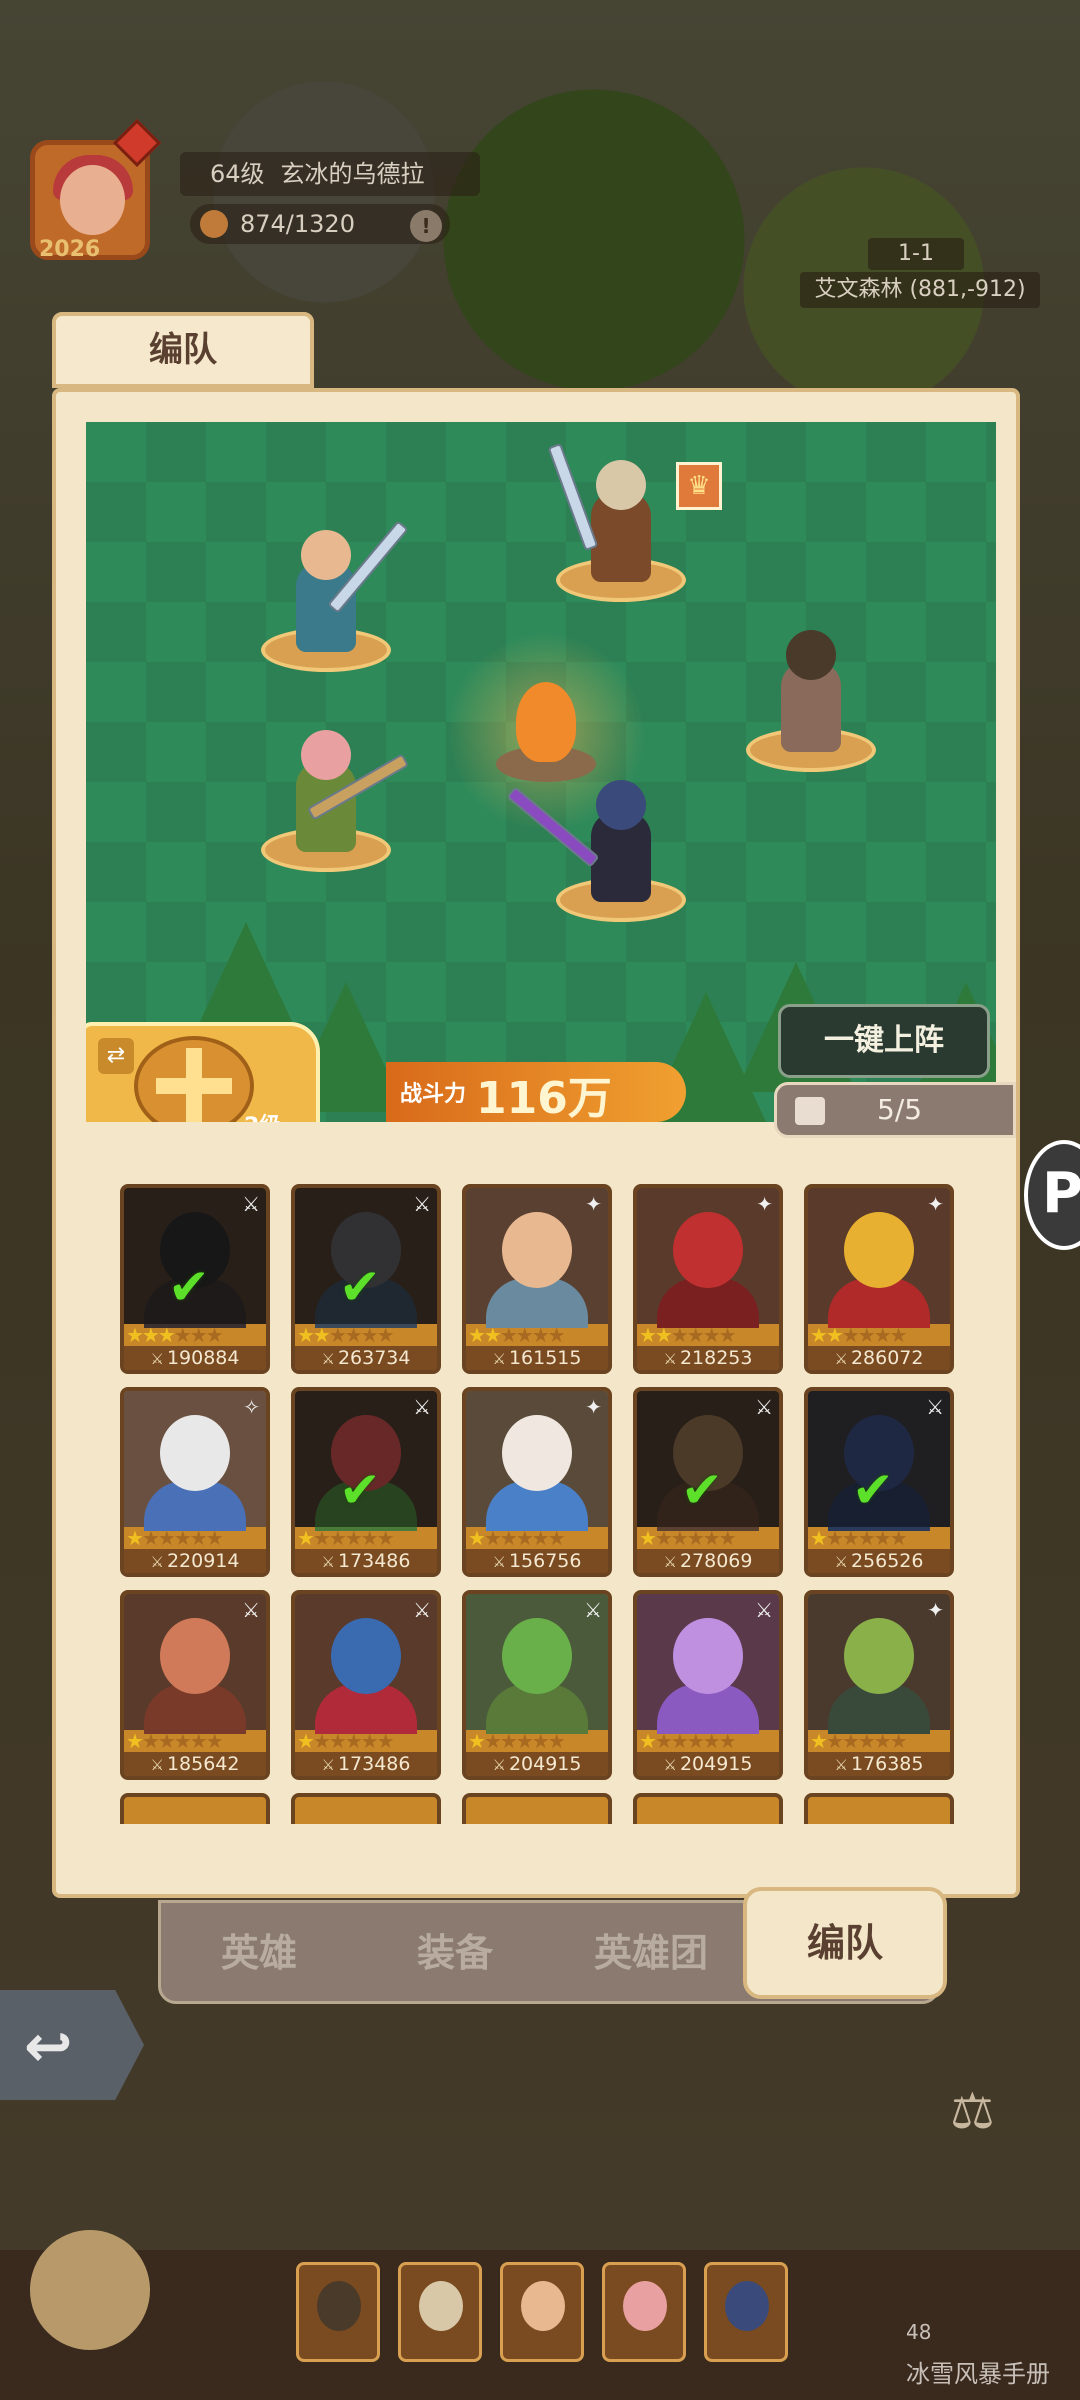 This screenshot has height=2400, width=1080. What do you see at coordinates (920, 290) in the screenshot?
I see `location-name: 艾文森林 (881,-912)` at bounding box center [920, 290].